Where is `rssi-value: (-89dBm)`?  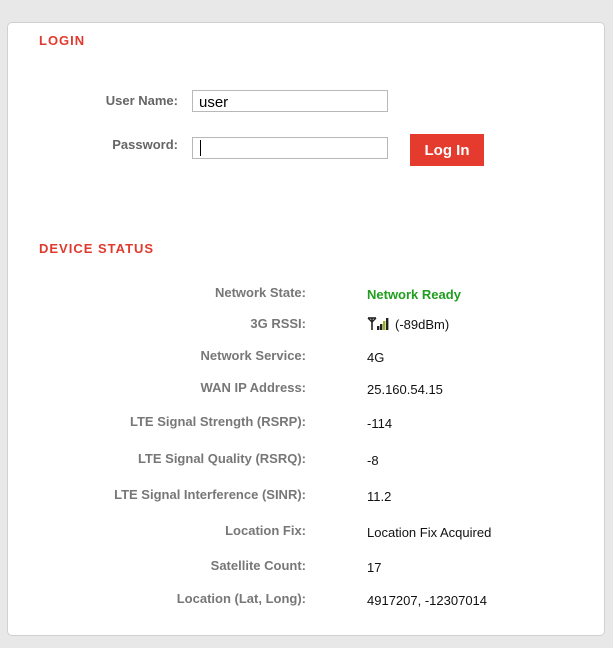 rssi-value: (-89dBm) is located at coordinates (422, 324).